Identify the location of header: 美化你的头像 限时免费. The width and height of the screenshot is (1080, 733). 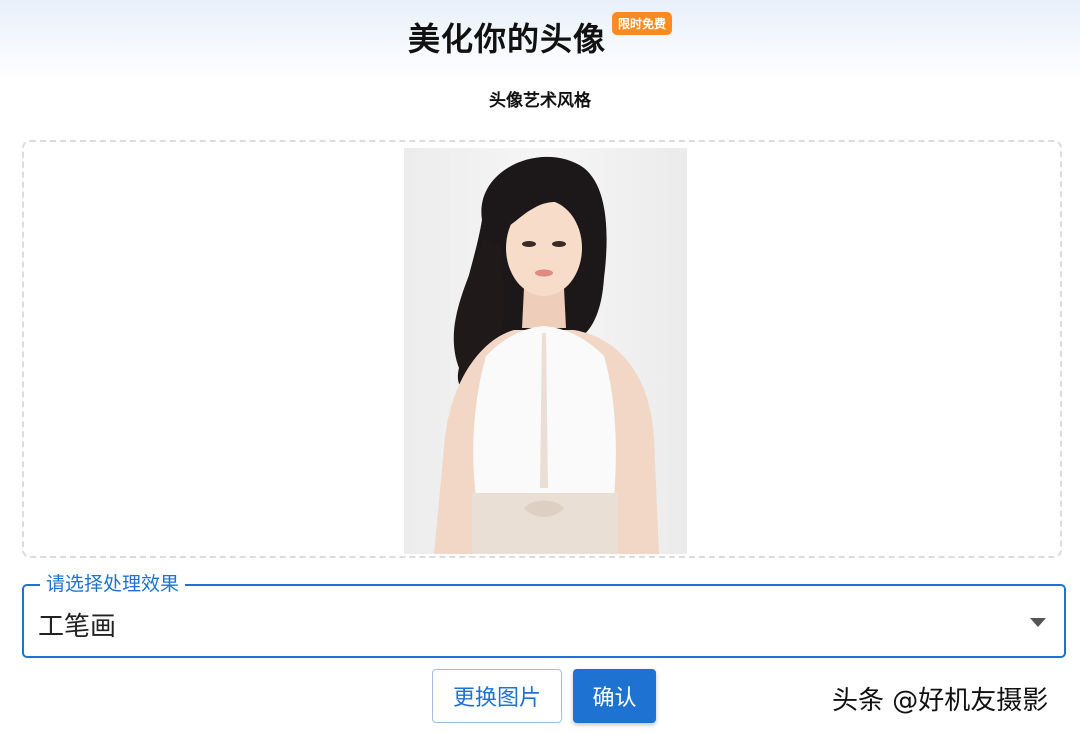
(540, 35).